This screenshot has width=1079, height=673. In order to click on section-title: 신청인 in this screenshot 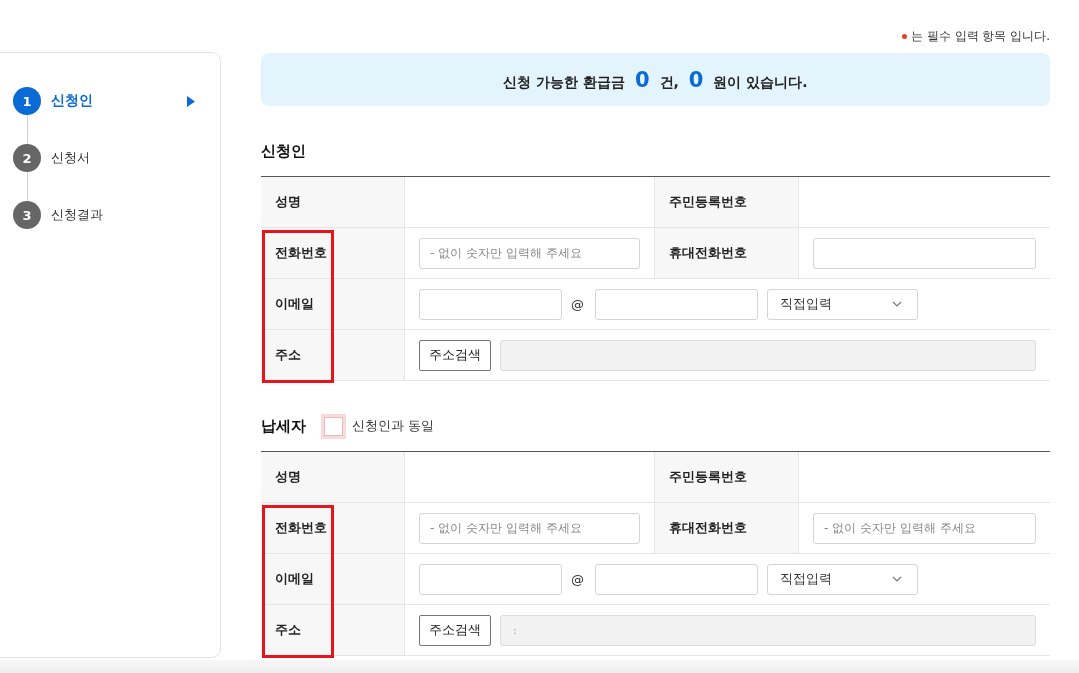, I will do `click(283, 151)`.